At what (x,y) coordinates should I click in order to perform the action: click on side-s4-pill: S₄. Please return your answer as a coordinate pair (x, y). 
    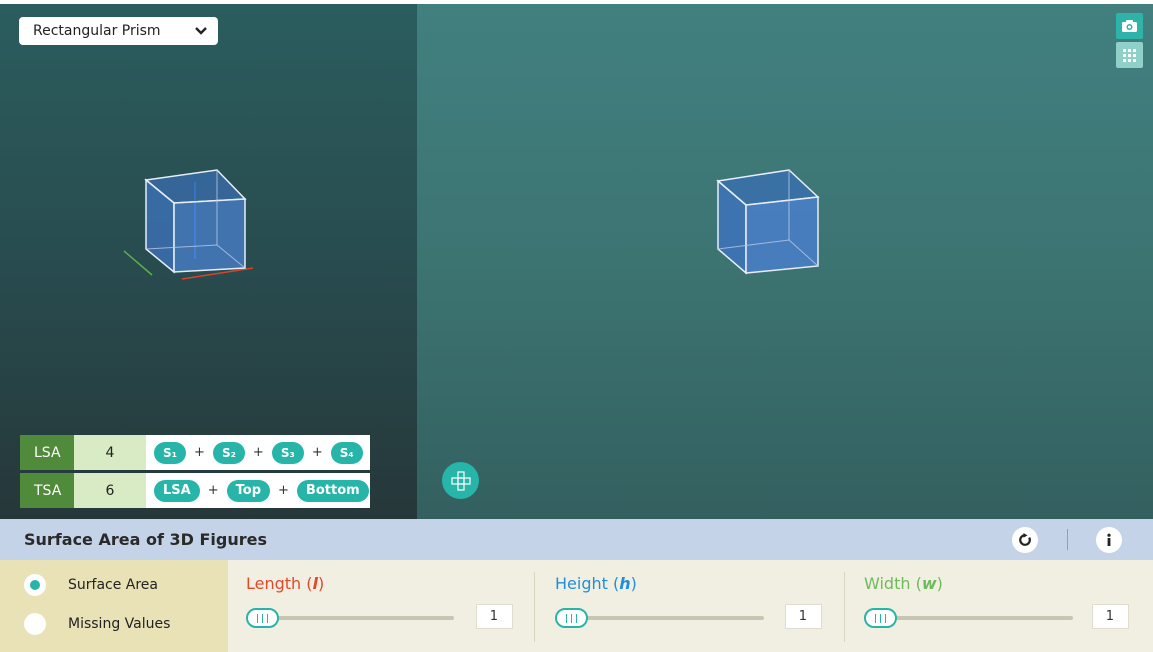
    Looking at the image, I should click on (346, 452).